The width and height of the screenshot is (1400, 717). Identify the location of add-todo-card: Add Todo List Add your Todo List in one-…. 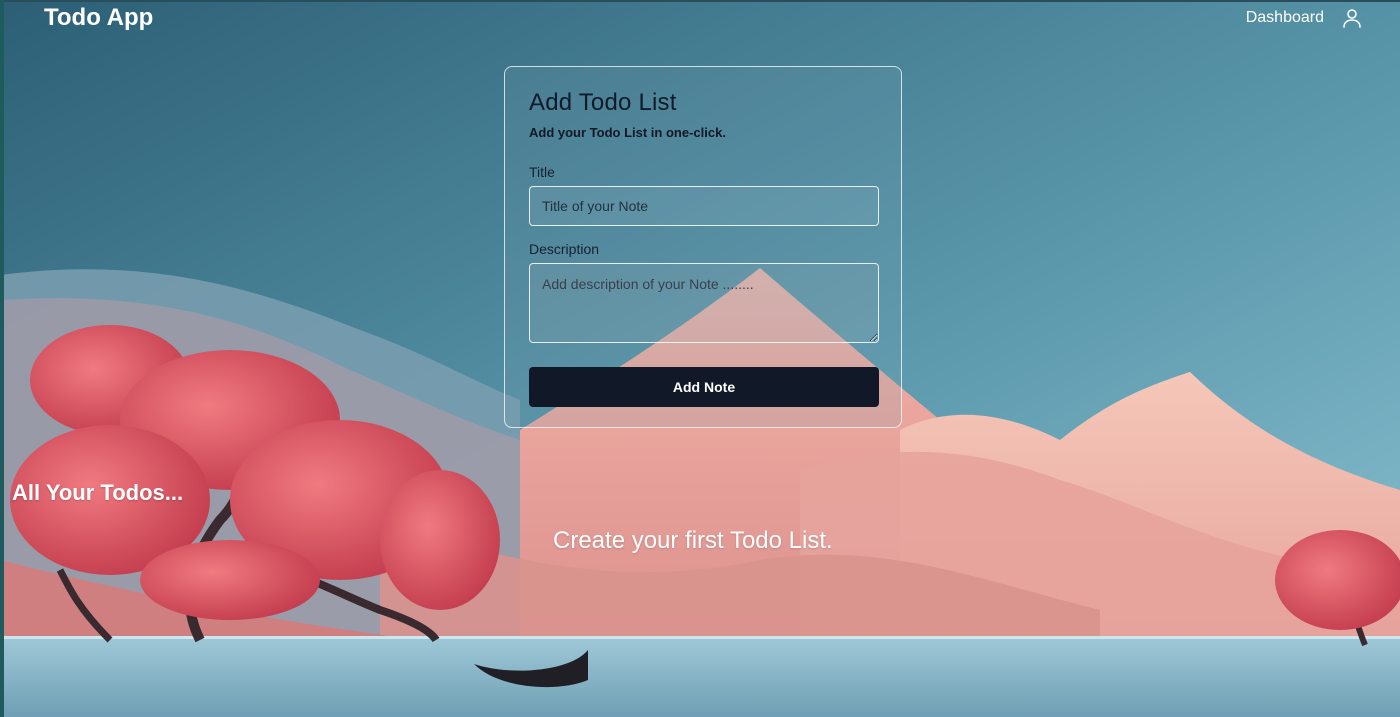
(703, 247).